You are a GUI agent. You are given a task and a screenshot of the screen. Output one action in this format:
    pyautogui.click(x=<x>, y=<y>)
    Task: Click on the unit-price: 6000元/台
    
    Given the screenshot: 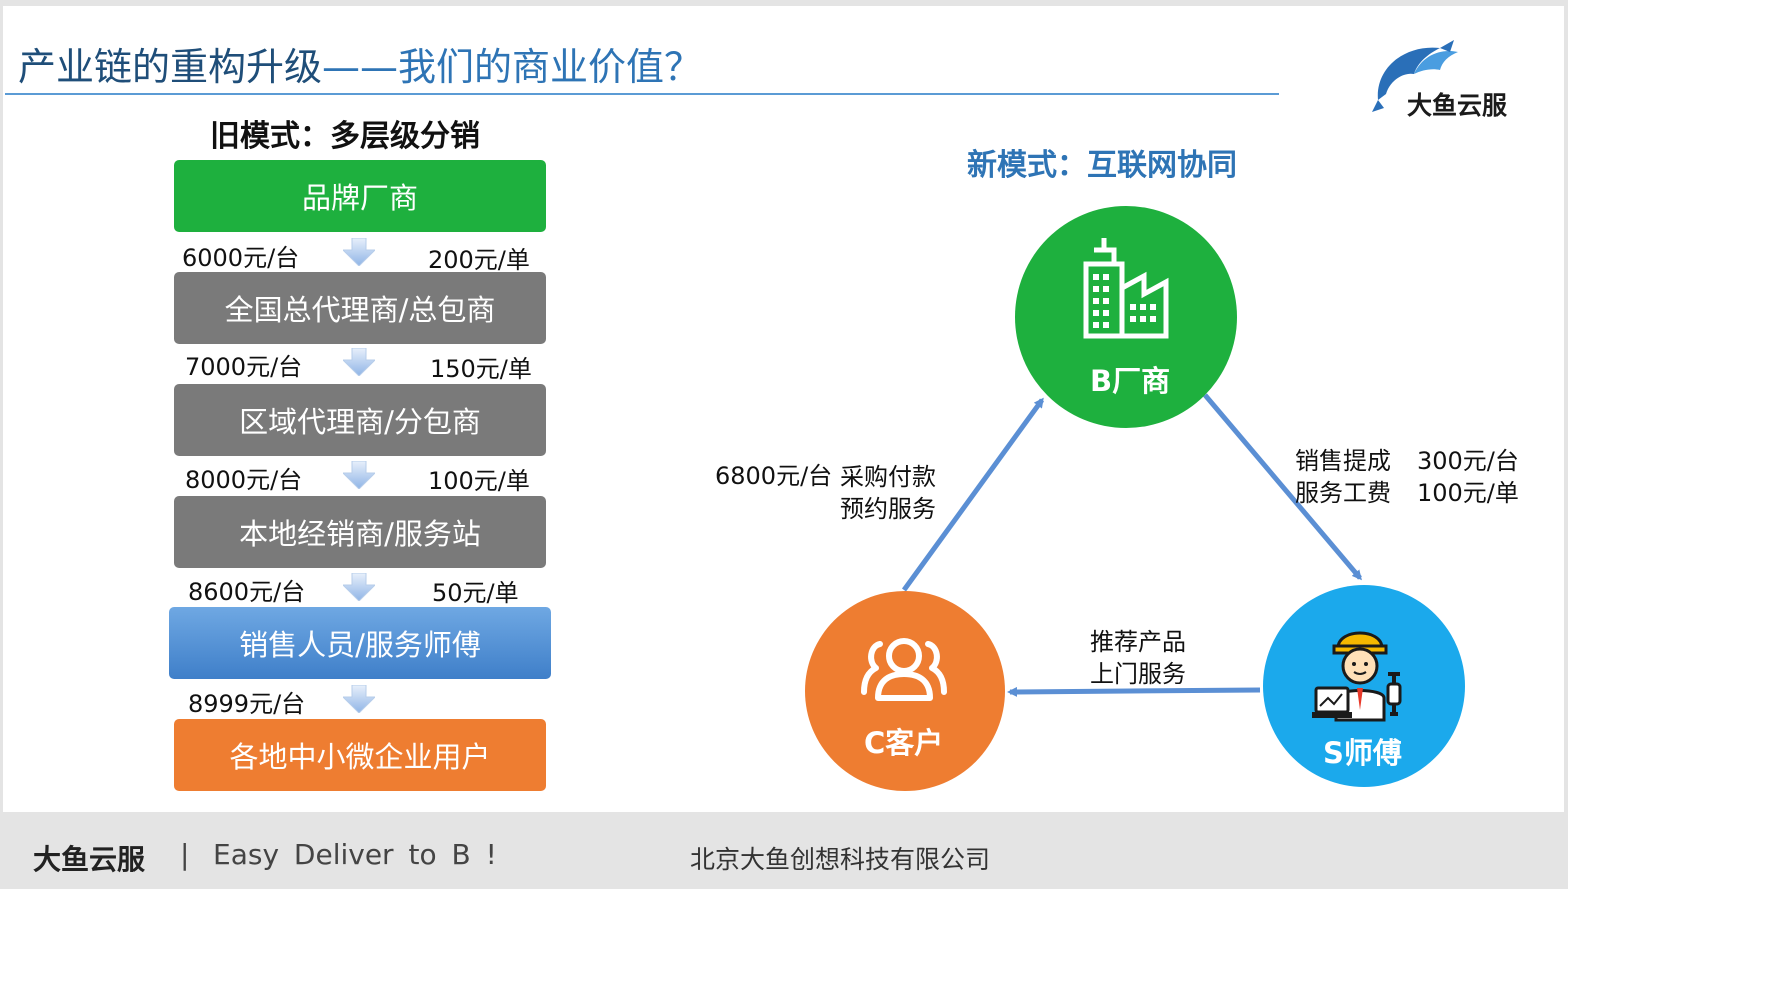 What is the action you would take?
    pyautogui.click(x=241, y=258)
    